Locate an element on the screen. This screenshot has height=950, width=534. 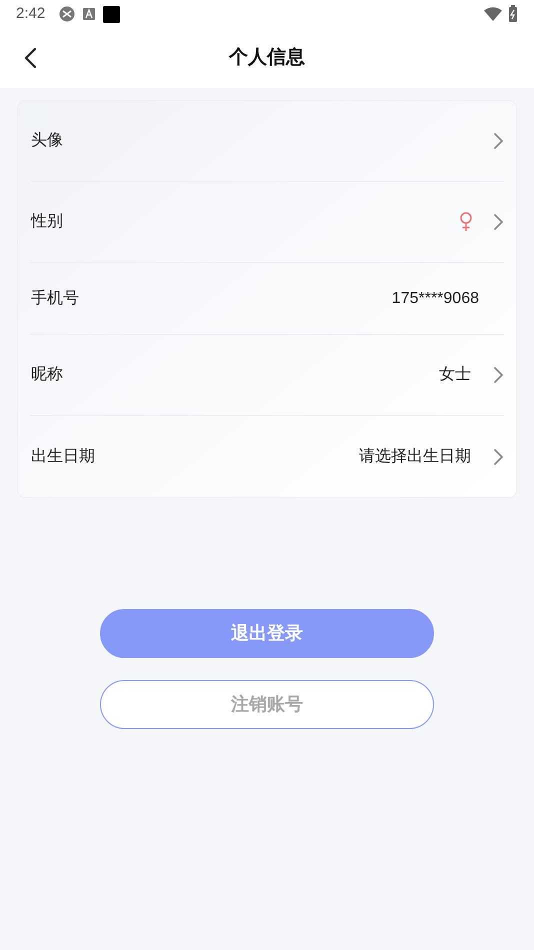
row-label: 头像 is located at coordinates (47, 140).